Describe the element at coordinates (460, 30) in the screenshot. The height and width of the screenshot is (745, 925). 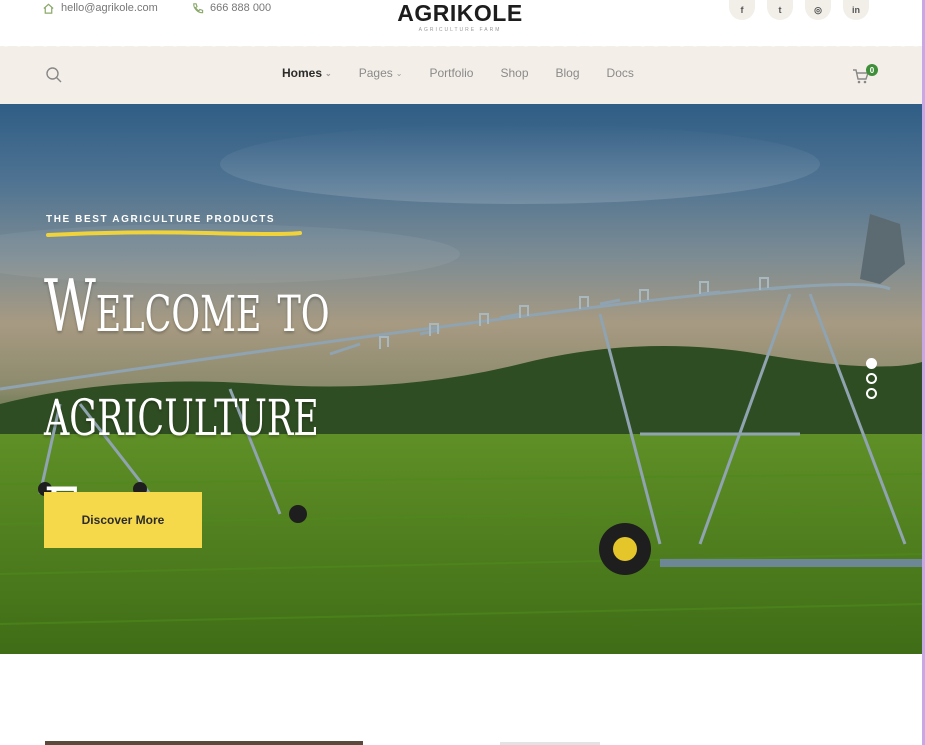
I see `logo-tagline: AGRICULTURE FARM` at that location.